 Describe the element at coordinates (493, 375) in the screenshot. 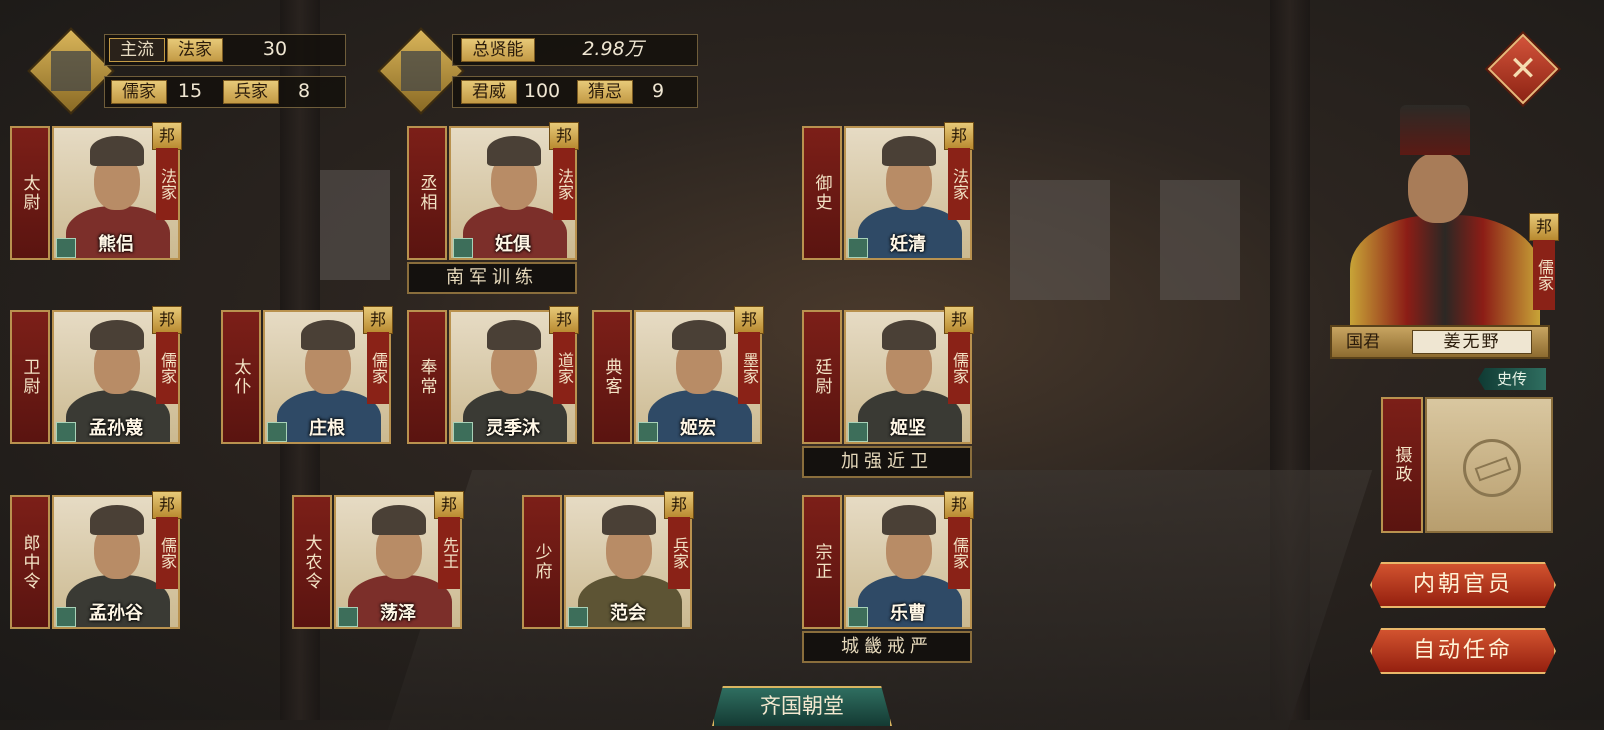

I see `official-card: 奉常 灵季沐 邦道家` at that location.